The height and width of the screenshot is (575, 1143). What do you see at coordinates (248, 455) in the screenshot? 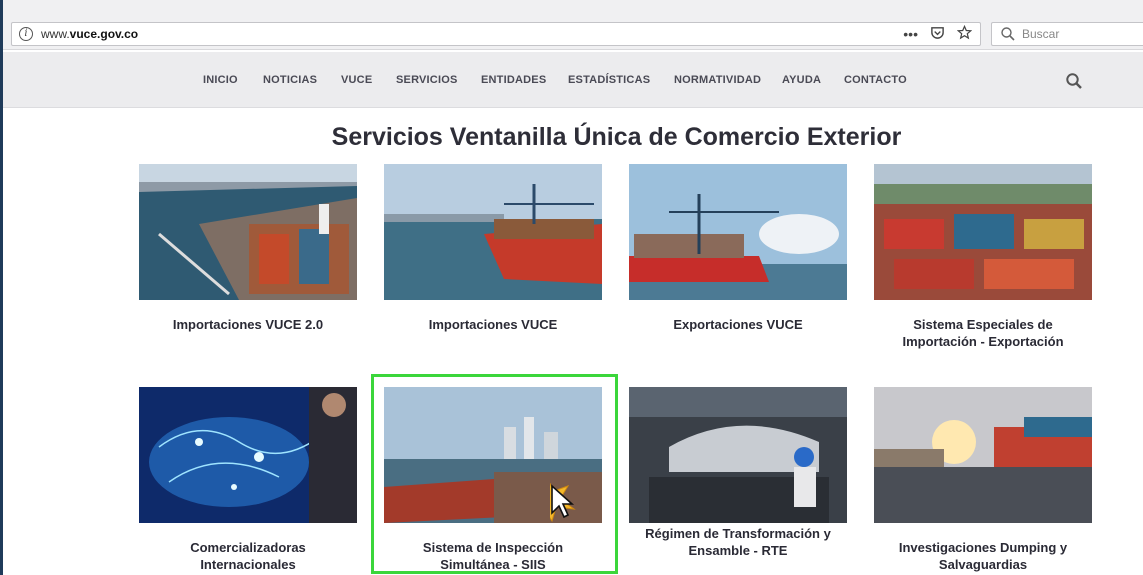
I see `world-network-image` at bounding box center [248, 455].